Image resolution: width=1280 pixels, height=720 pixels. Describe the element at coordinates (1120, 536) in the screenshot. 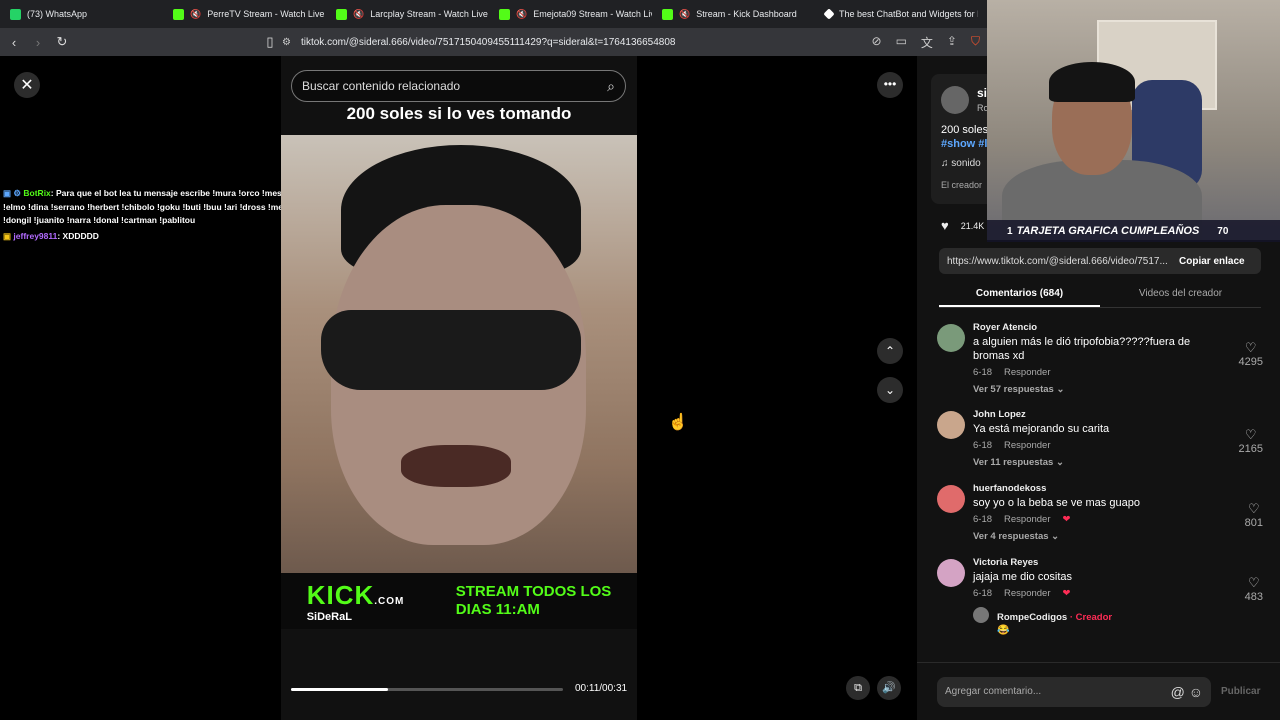

I see `view-replies-button: Ver 4 respuestas ⌄` at that location.